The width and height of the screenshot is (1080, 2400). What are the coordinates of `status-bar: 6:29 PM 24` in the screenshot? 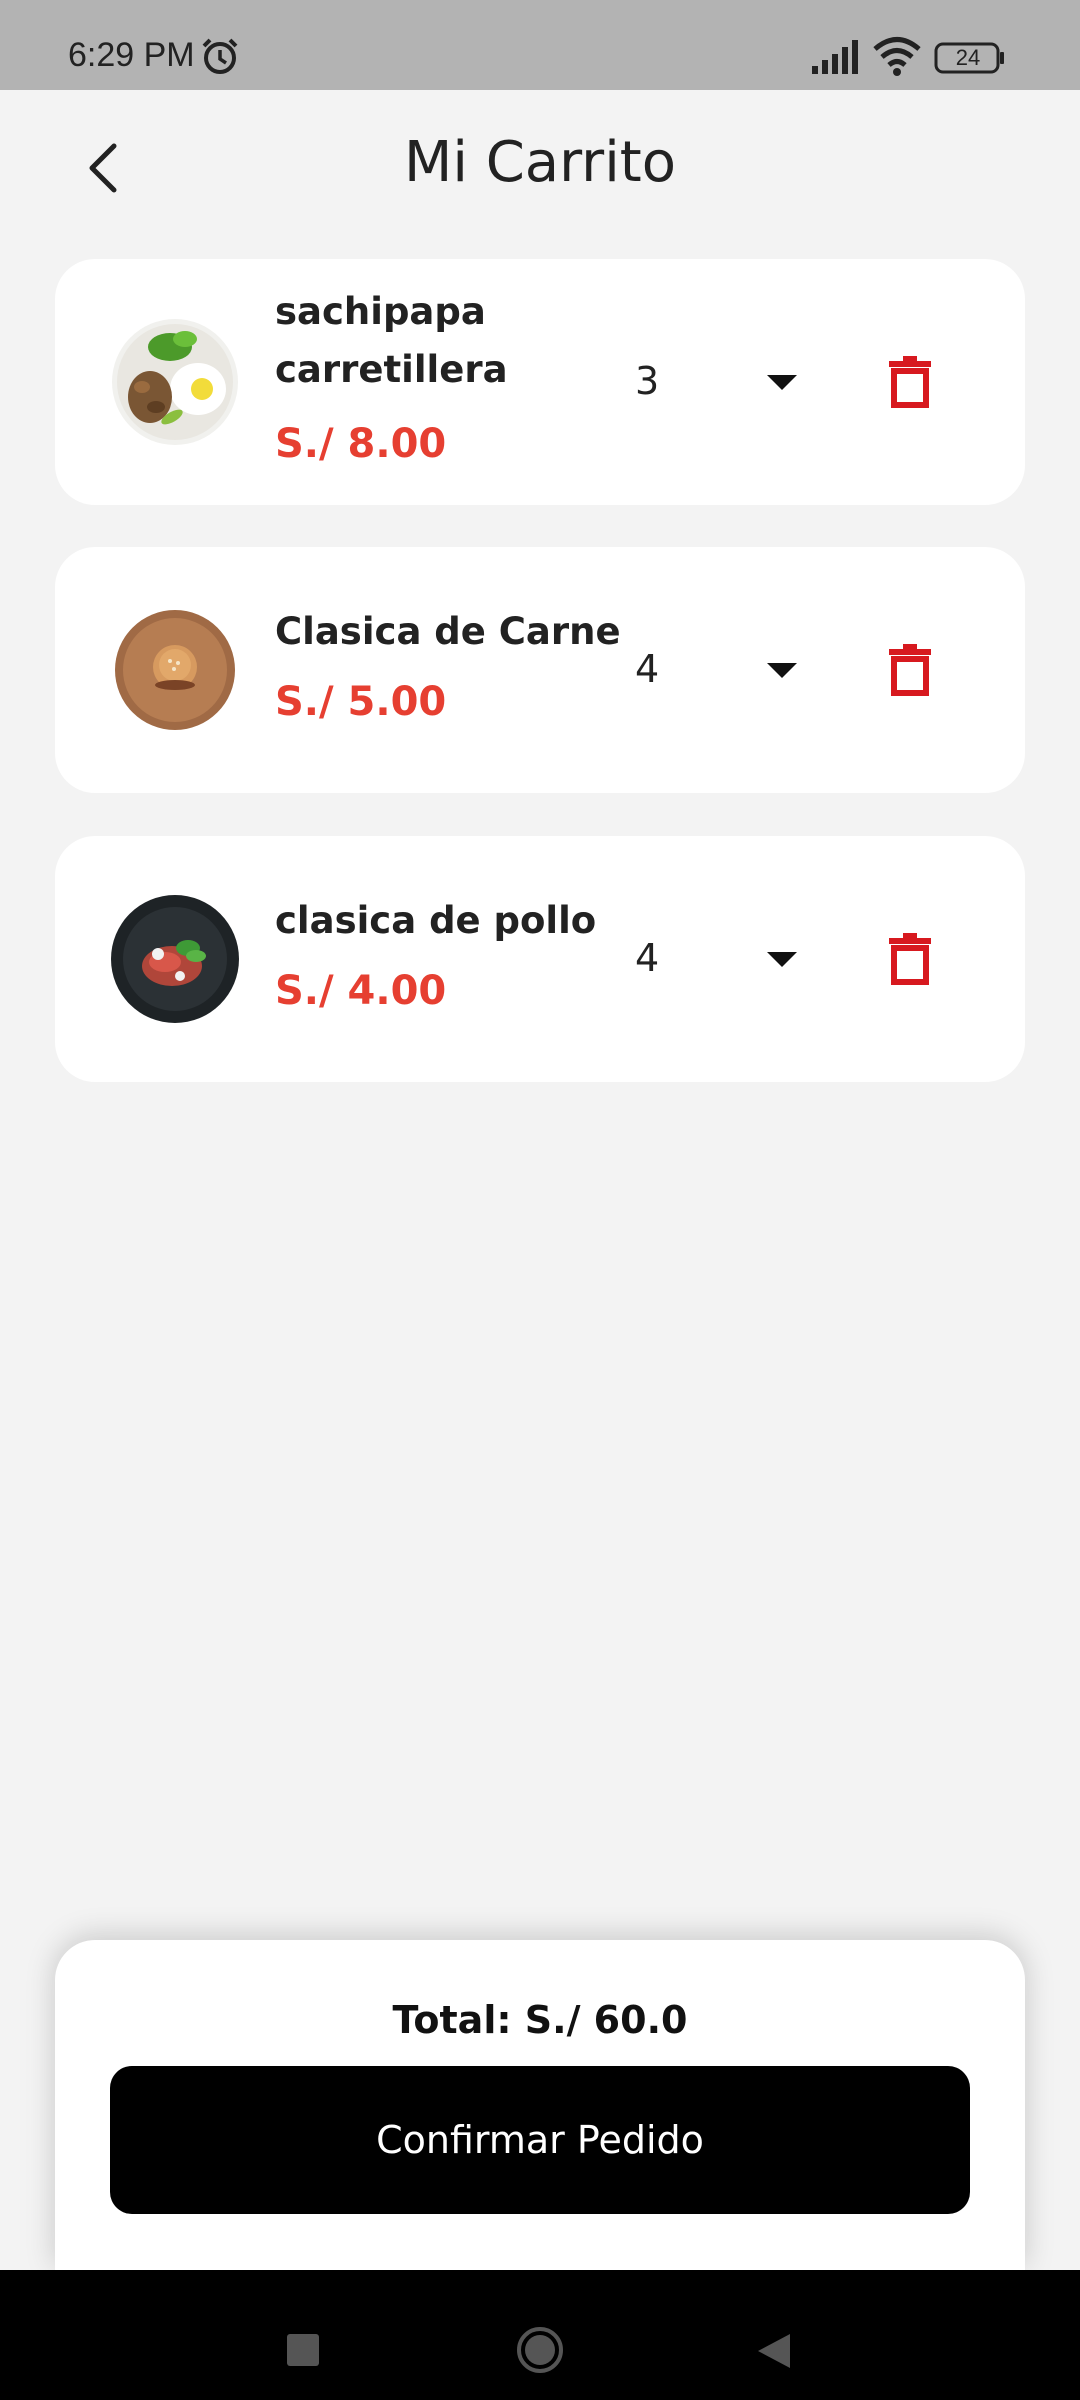 It's located at (540, 45).